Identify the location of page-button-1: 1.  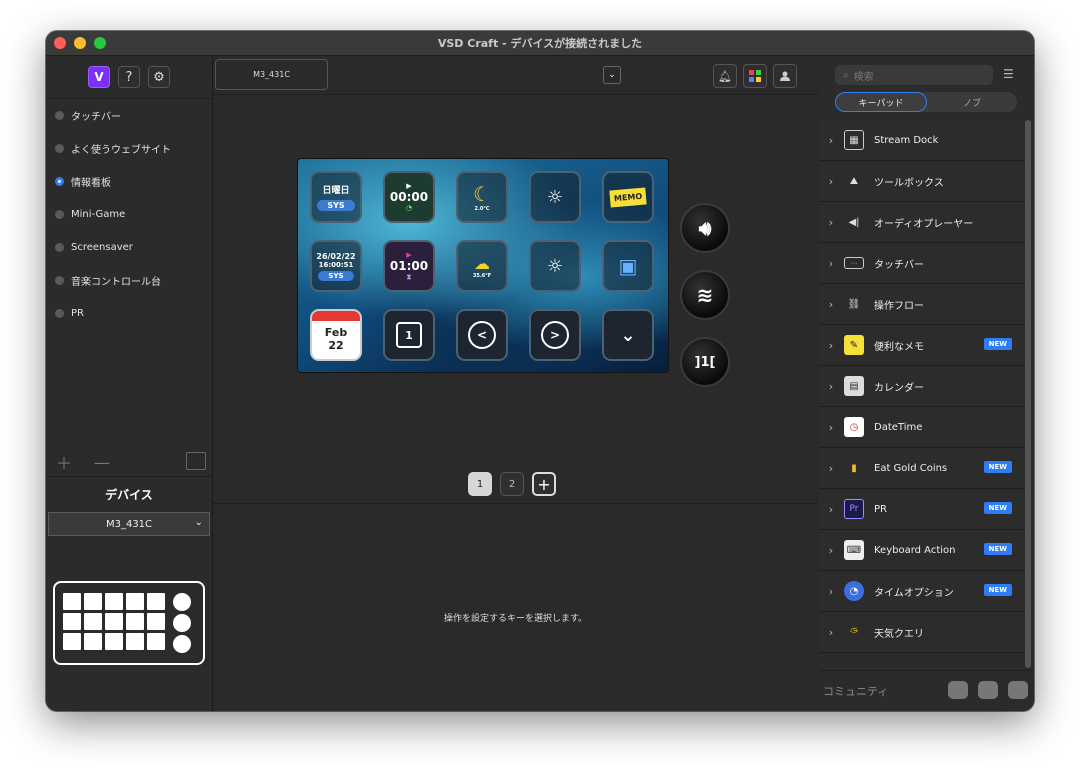
(480, 484).